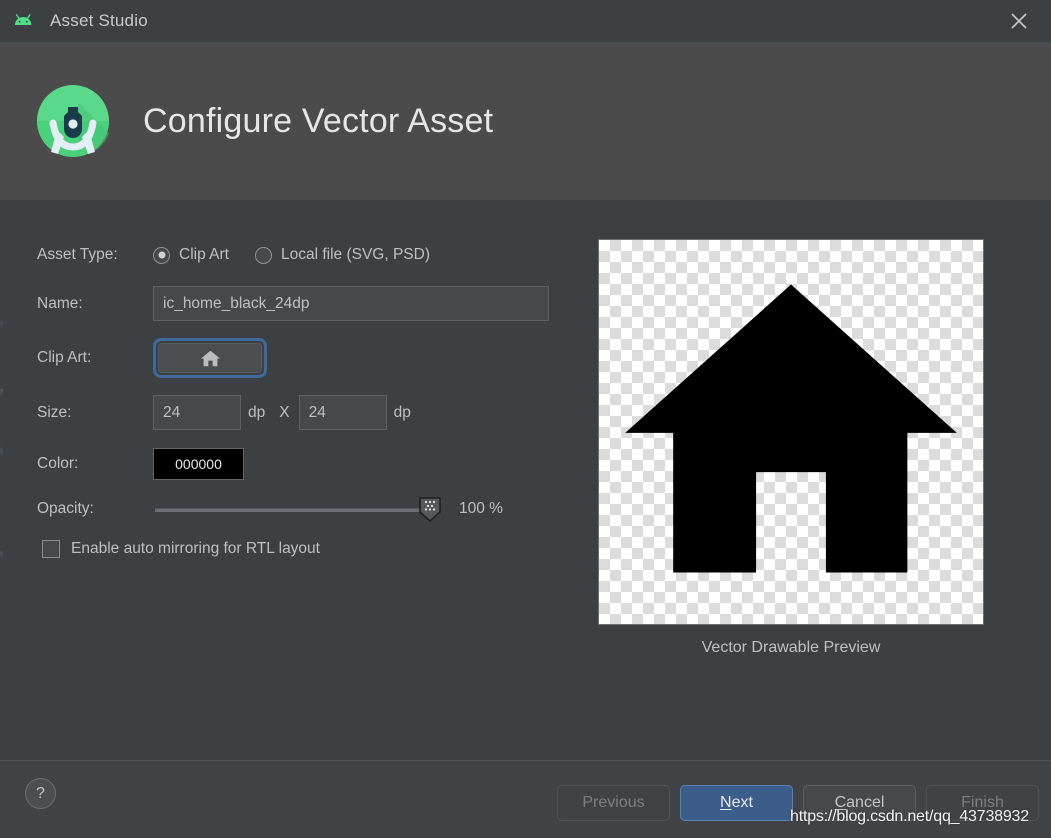  Describe the element at coordinates (351, 303) in the screenshot. I see `name-input` at that location.